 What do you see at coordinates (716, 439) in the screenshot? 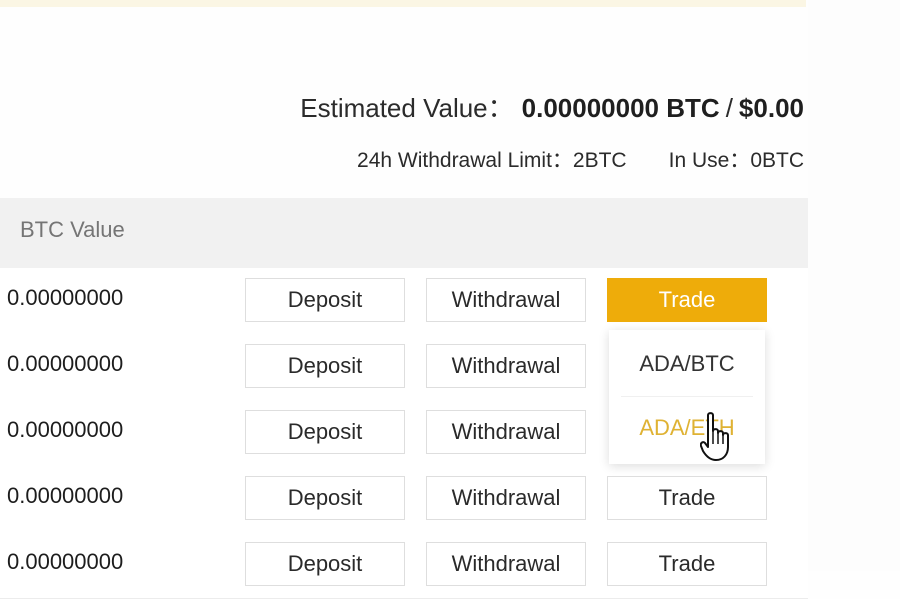
I see `hand-pointer-icon` at bounding box center [716, 439].